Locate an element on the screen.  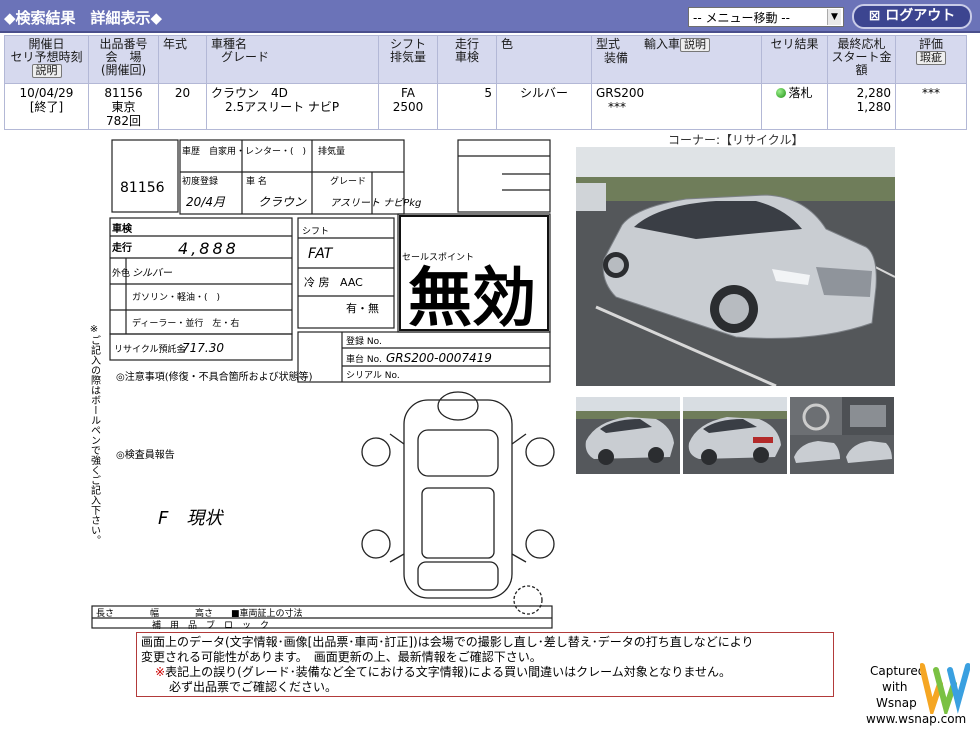
cell-model: クラウン 4D 2.5アスリート ナビP is located at coordinates (292, 106).